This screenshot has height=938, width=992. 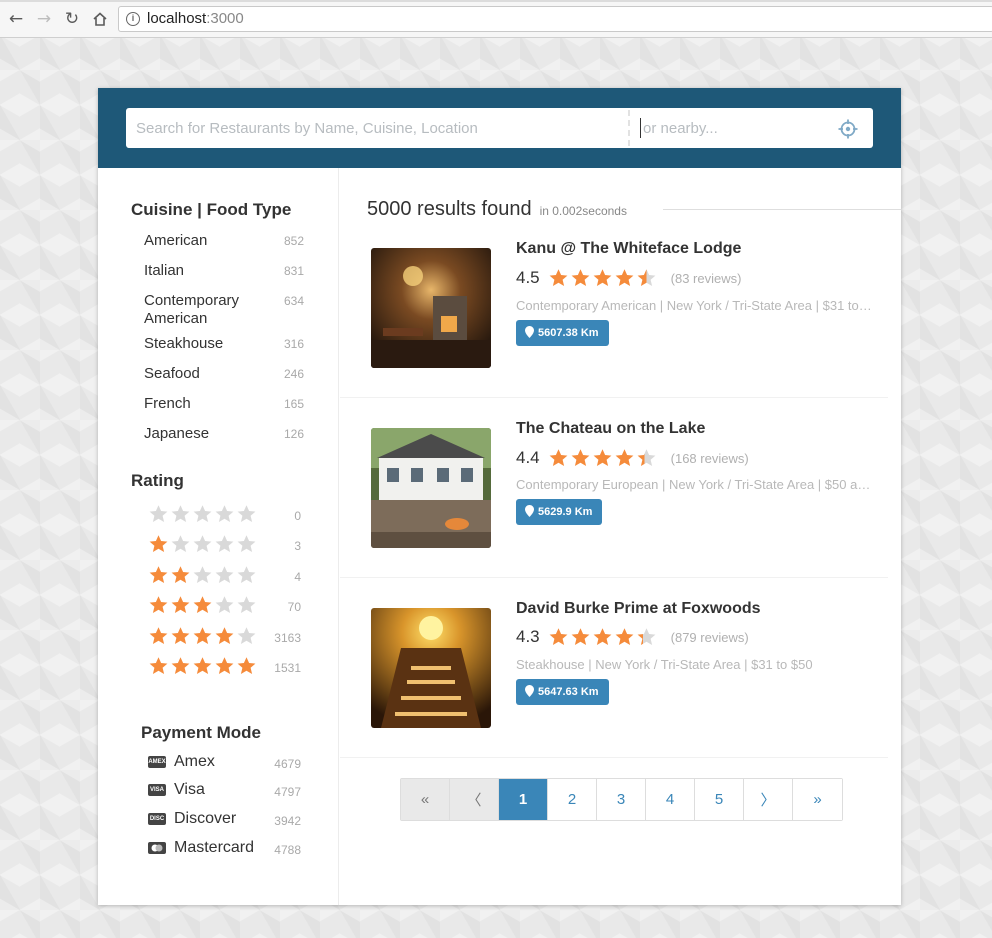 What do you see at coordinates (72, 19) in the screenshot?
I see `reload-icon: ↻` at bounding box center [72, 19].